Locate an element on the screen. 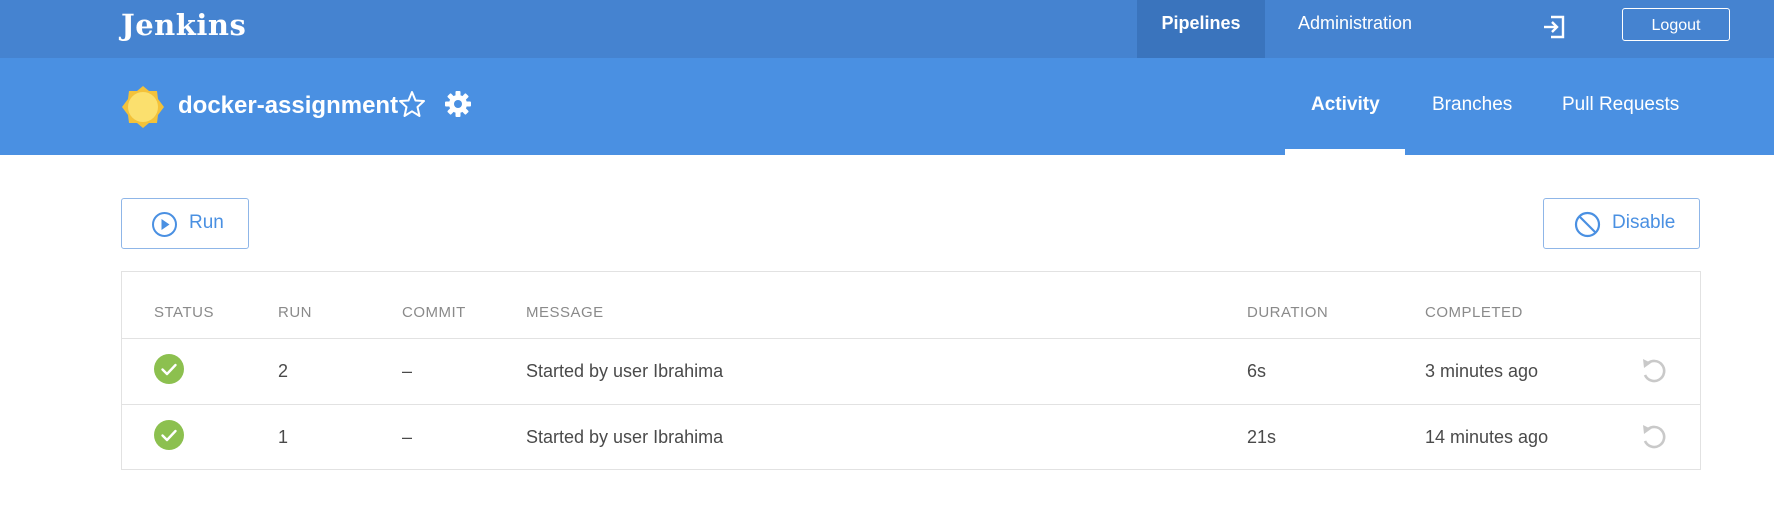  disable-button: Disable is located at coordinates (1621, 223).